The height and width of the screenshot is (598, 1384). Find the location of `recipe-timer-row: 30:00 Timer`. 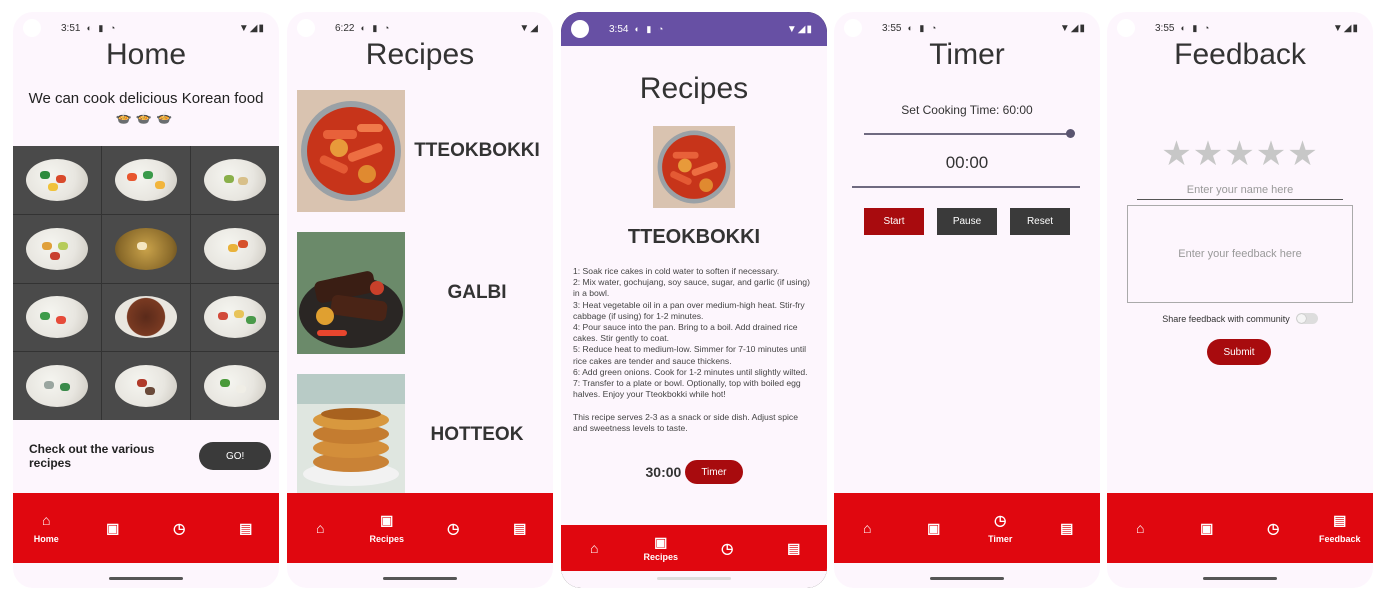

recipe-timer-row: 30:00 Timer is located at coordinates (694, 472).